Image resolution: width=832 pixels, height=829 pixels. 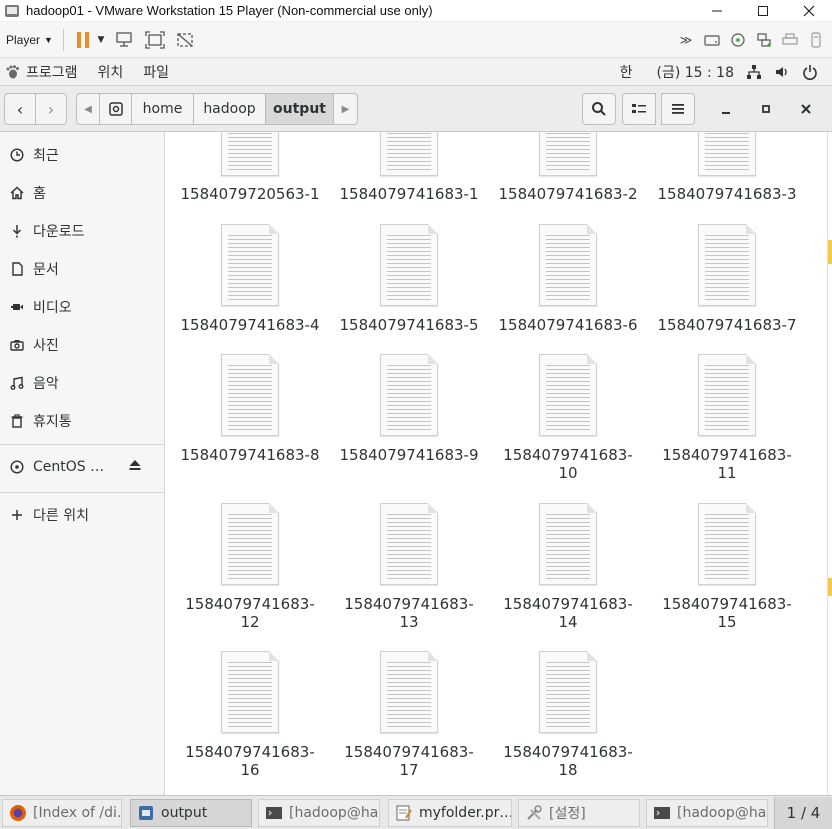 What do you see at coordinates (409, 280) in the screenshot?
I see `file-item: 1584079741683-5` at bounding box center [409, 280].